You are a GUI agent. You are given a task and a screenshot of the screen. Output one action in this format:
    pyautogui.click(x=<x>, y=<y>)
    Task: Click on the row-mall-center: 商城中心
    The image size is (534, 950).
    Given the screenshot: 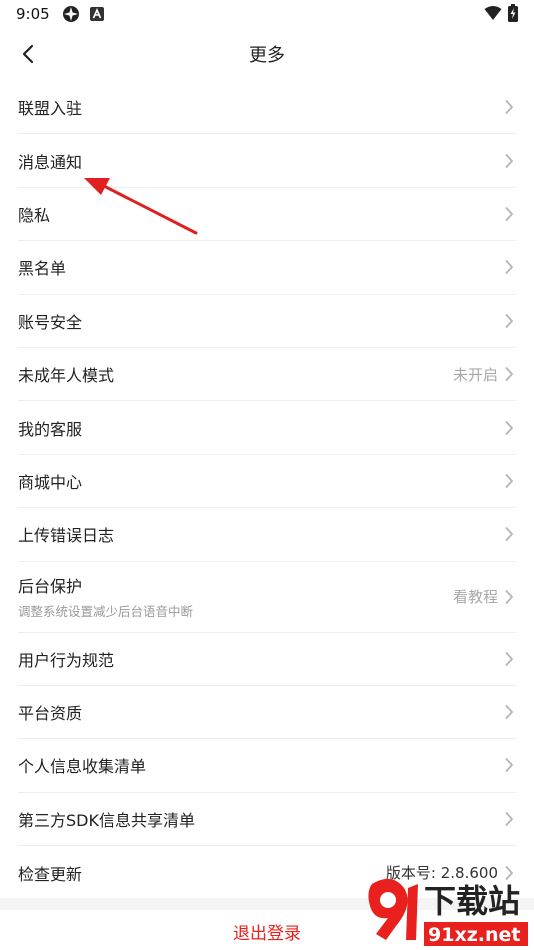 What is the action you would take?
    pyautogui.click(x=267, y=482)
    